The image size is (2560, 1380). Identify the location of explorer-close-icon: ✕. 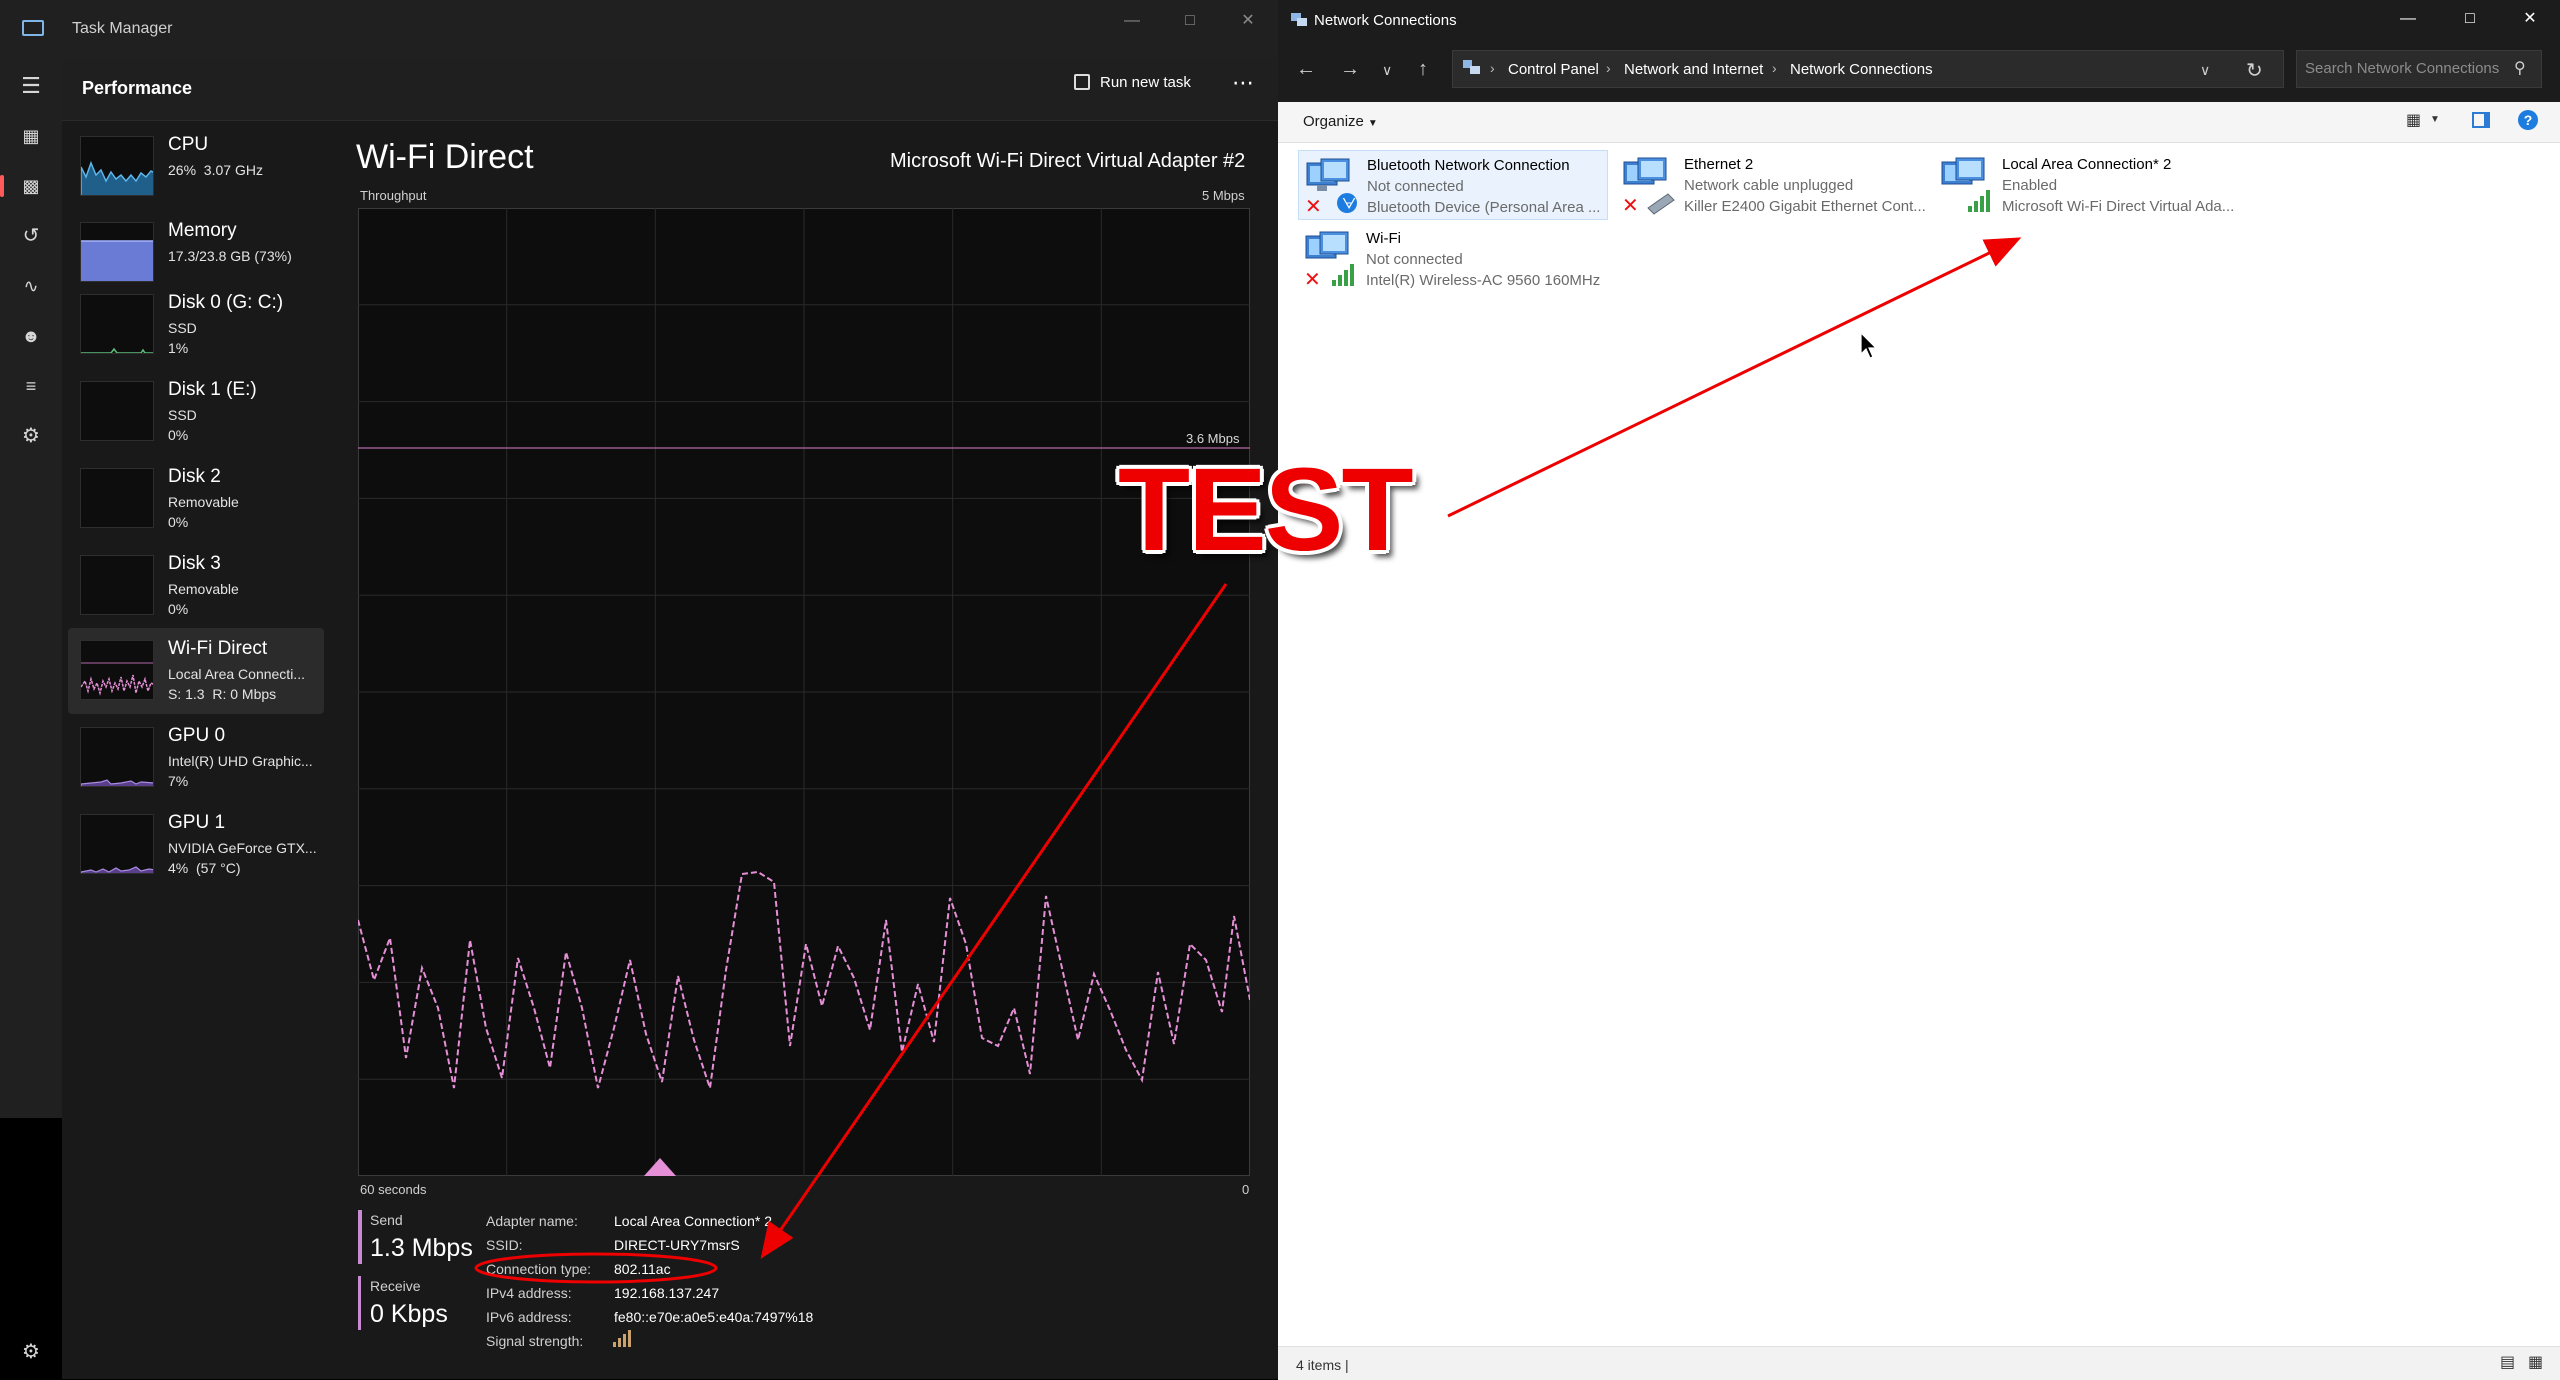
(2530, 19).